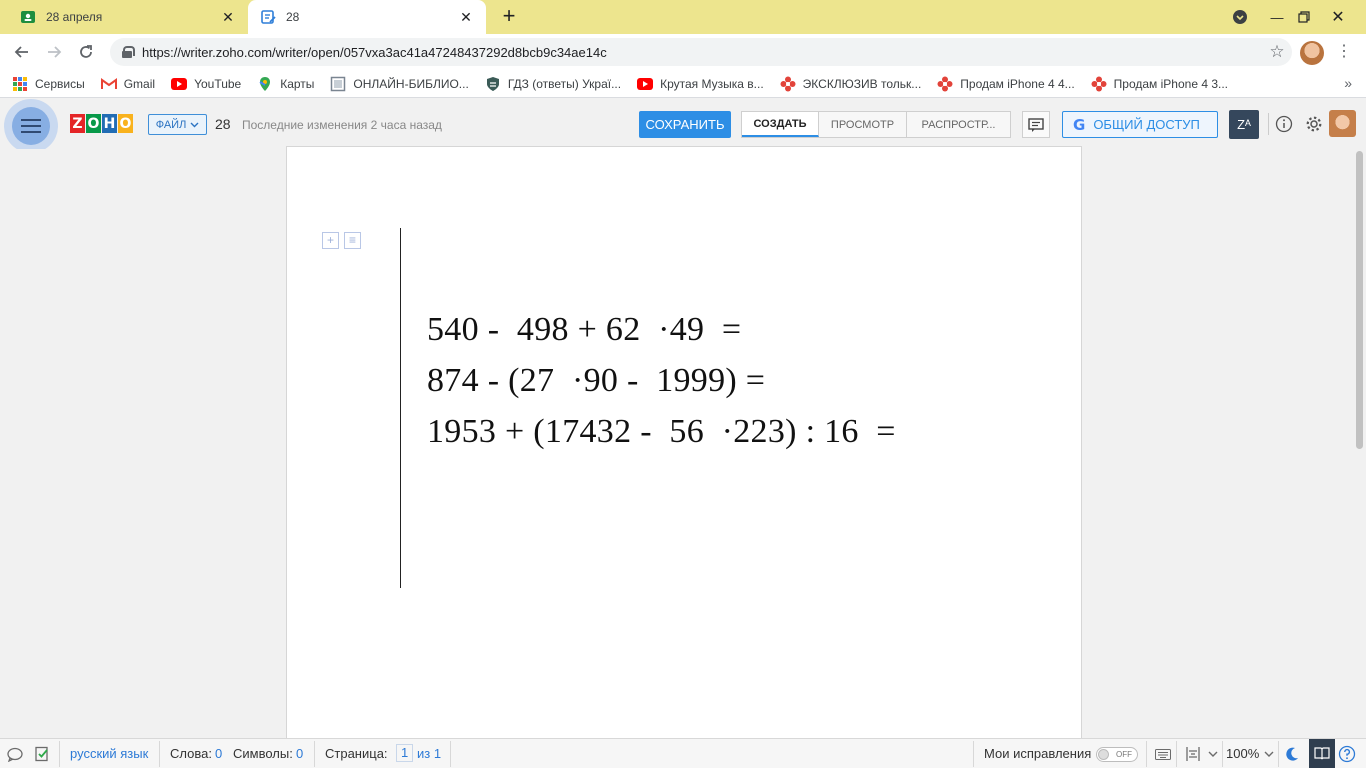 This screenshot has width=1366, height=768. Describe the element at coordinates (15, 754) in the screenshot. I see `chat-icon` at that location.